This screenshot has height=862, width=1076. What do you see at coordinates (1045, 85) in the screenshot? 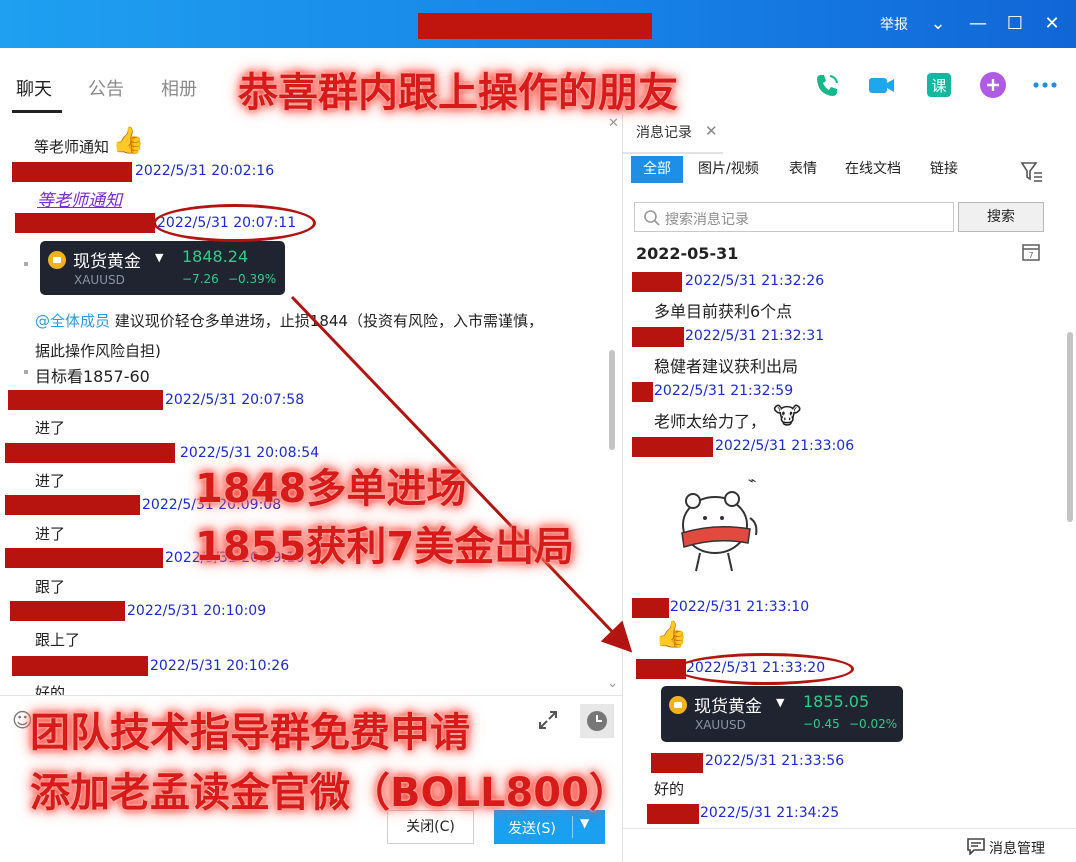
I see `more-icon` at bounding box center [1045, 85].